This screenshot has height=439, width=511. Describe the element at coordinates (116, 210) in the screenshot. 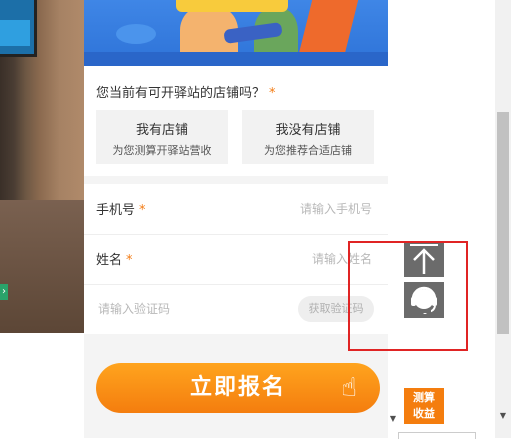

I see `phone-label-text: 手机号` at that location.